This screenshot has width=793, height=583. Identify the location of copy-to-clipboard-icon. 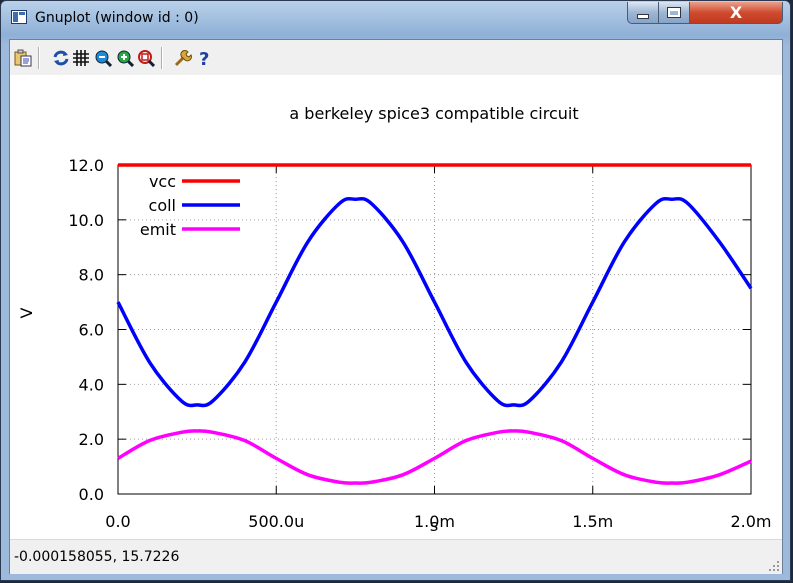
(23, 58).